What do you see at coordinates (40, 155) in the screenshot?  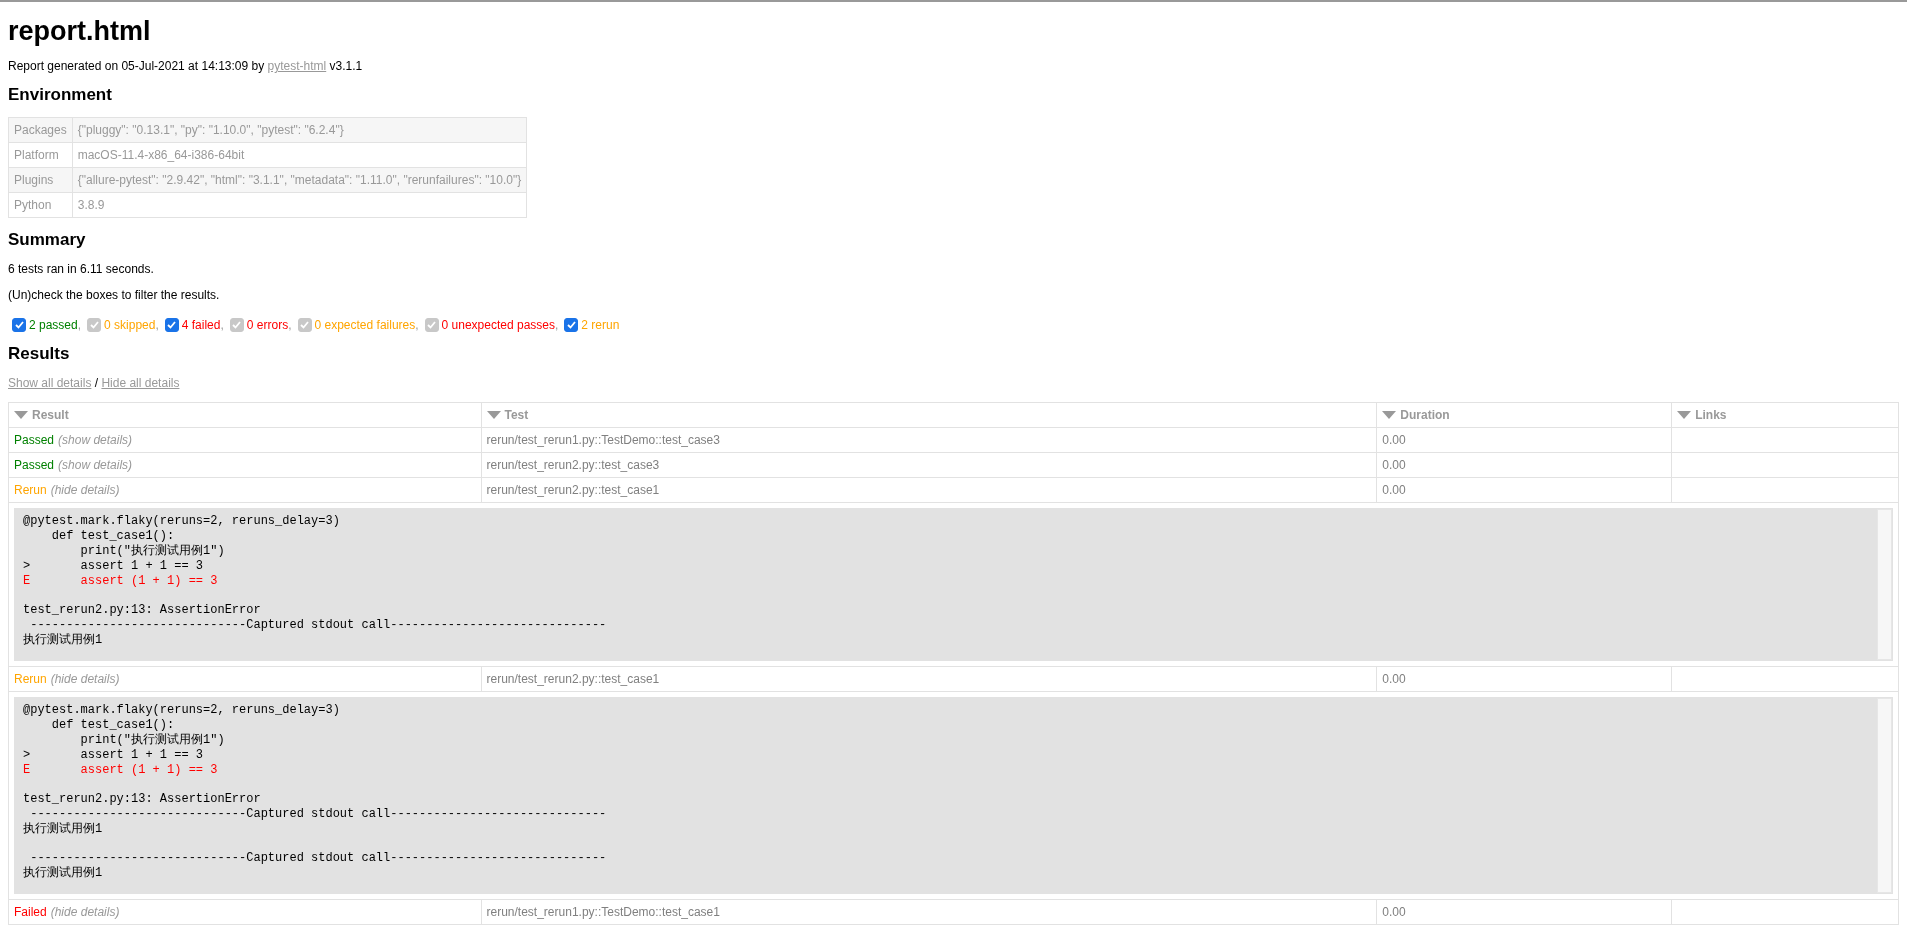 I see `environment-key: Platform` at bounding box center [40, 155].